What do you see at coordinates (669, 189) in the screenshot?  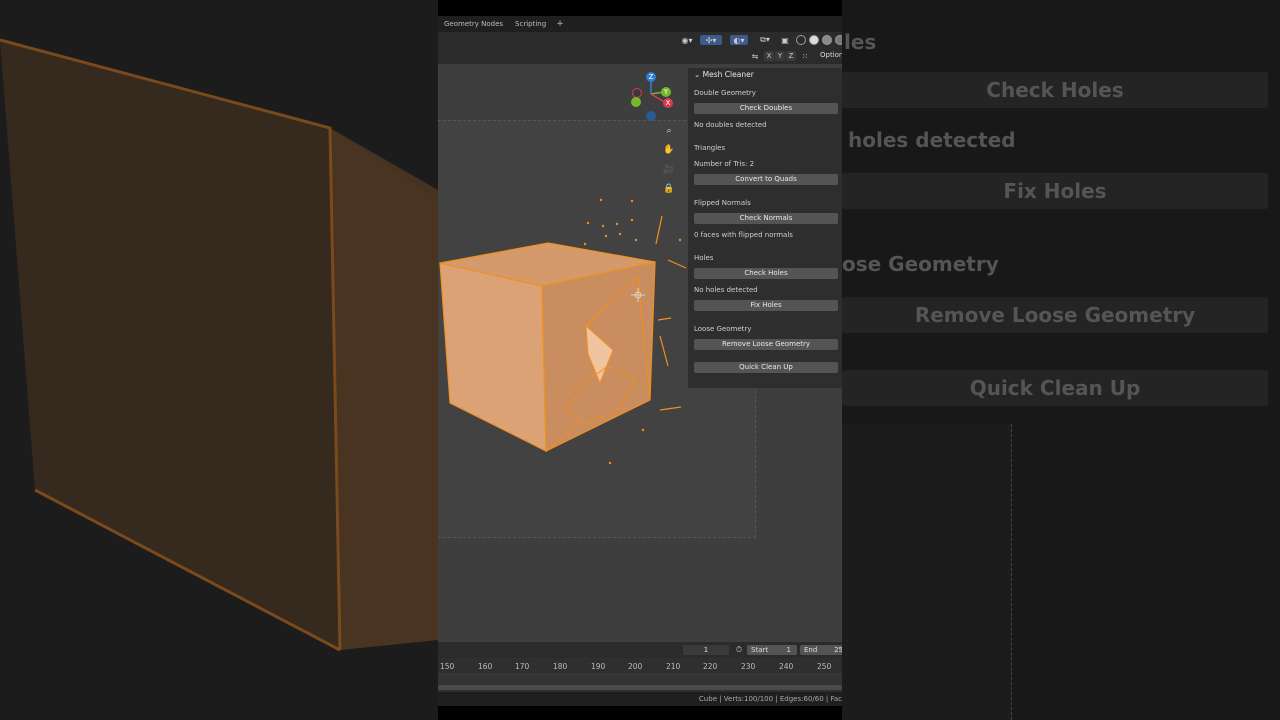 I see `lock-icon: 🔒` at bounding box center [669, 189].